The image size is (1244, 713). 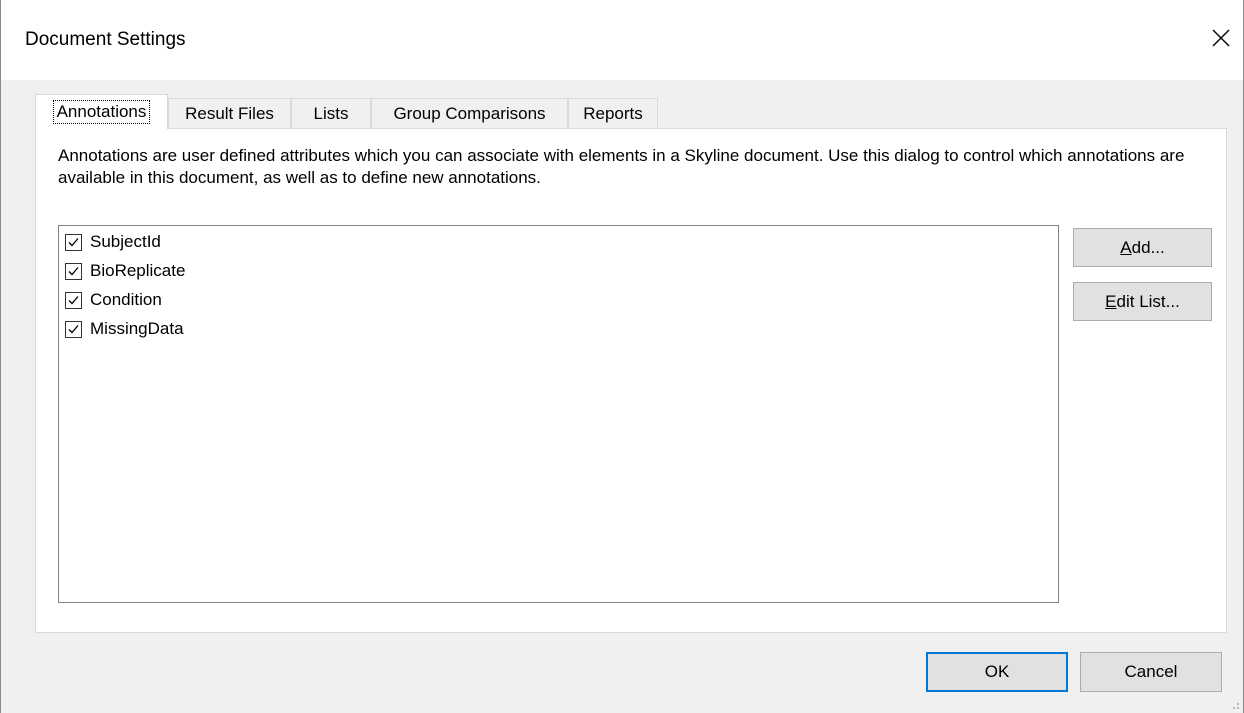 I want to click on tab-result-files: Result Files, so click(x=229, y=113).